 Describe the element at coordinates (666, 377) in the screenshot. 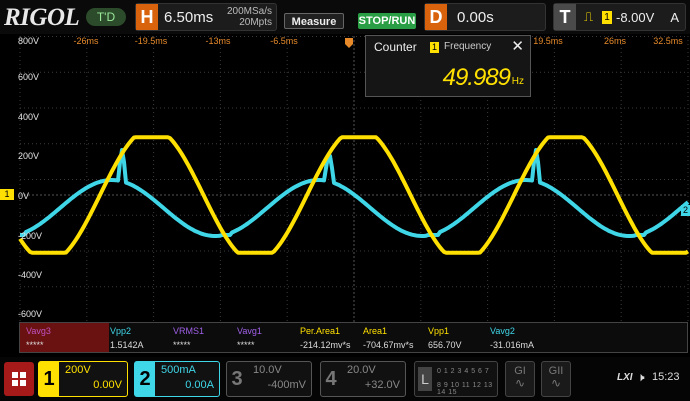

I see `clock: 15:23` at that location.